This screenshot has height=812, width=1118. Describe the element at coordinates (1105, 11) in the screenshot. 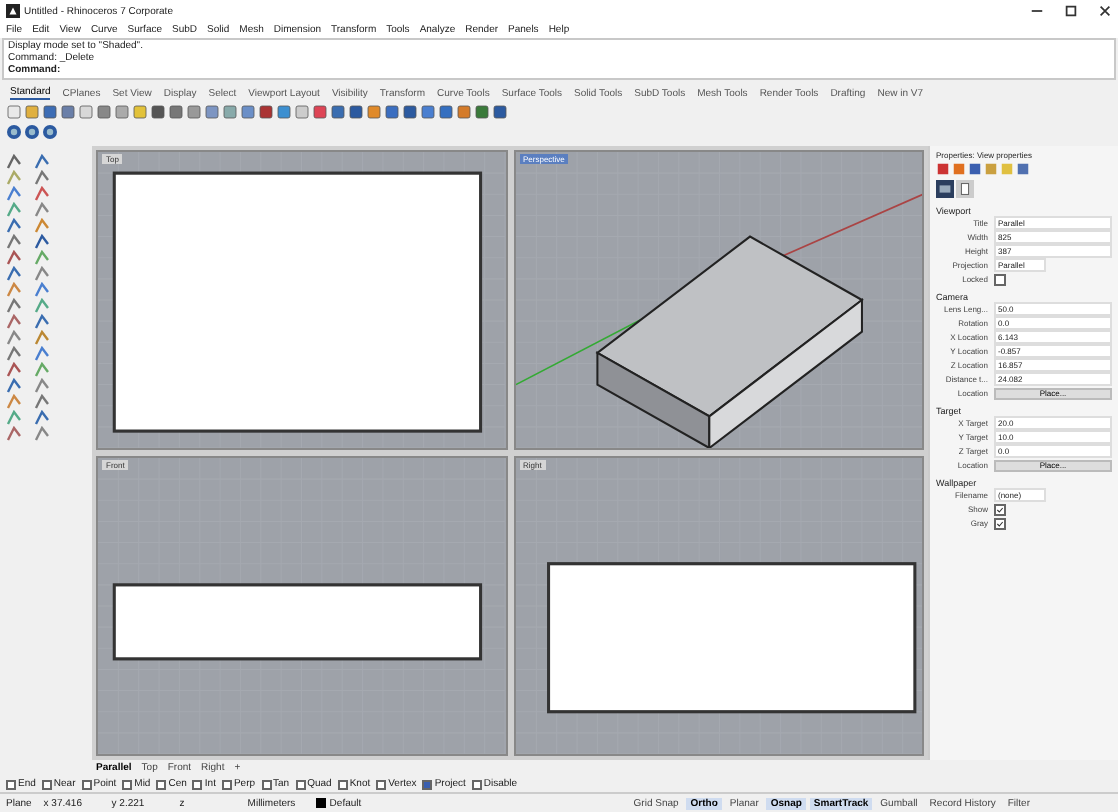

I see `close-icon` at that location.